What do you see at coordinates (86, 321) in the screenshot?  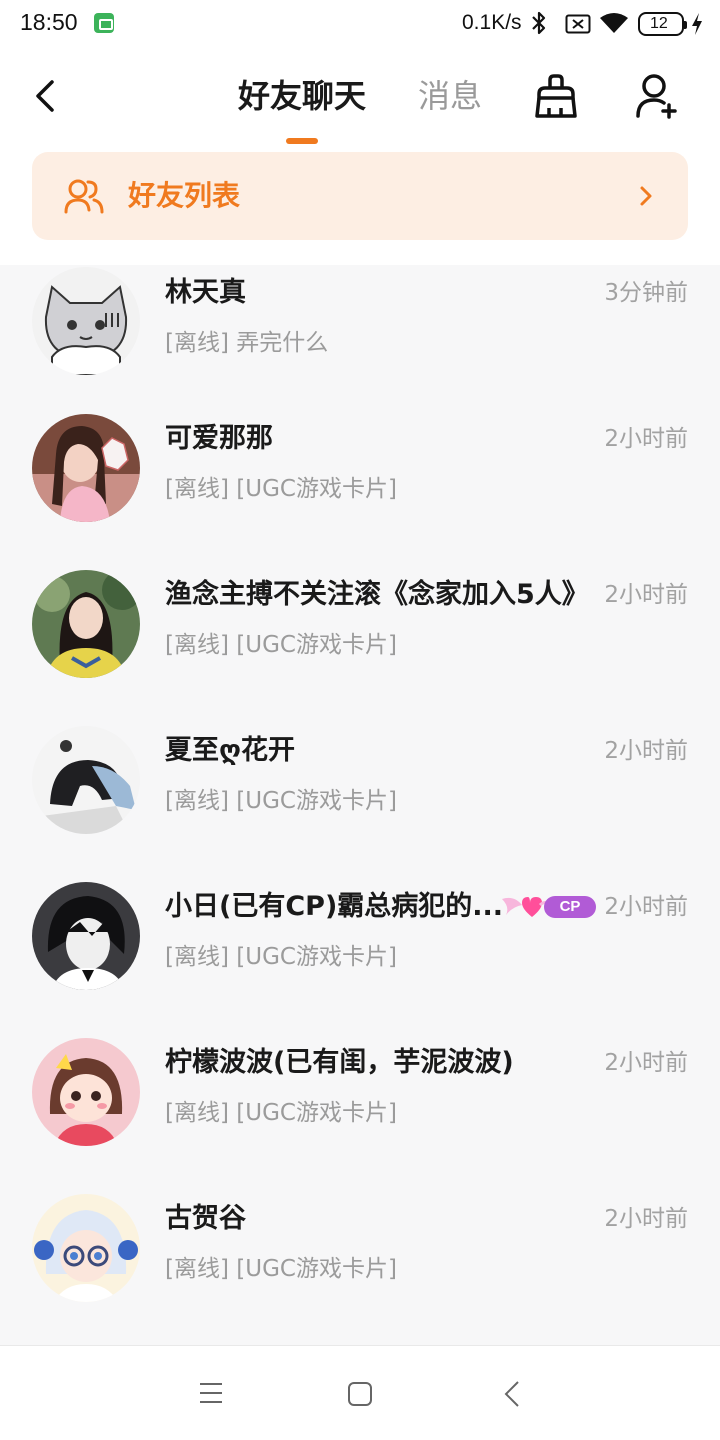 I see `cat-avatar` at bounding box center [86, 321].